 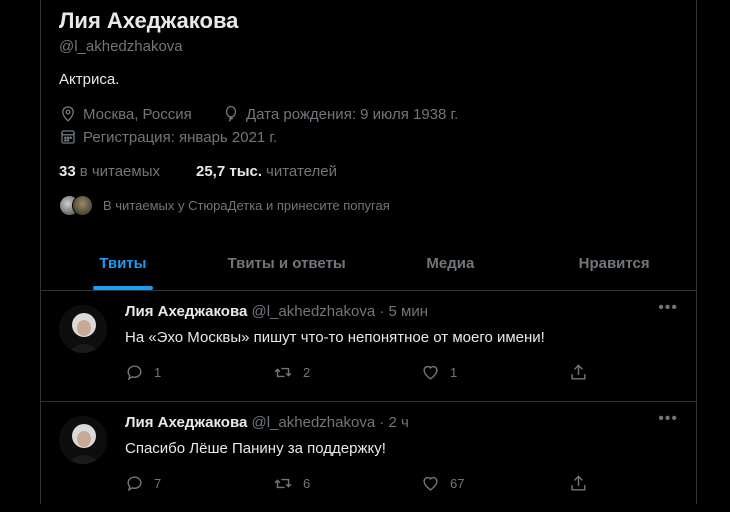 What do you see at coordinates (89, 79) in the screenshot?
I see `profile-bio: Актриса.` at bounding box center [89, 79].